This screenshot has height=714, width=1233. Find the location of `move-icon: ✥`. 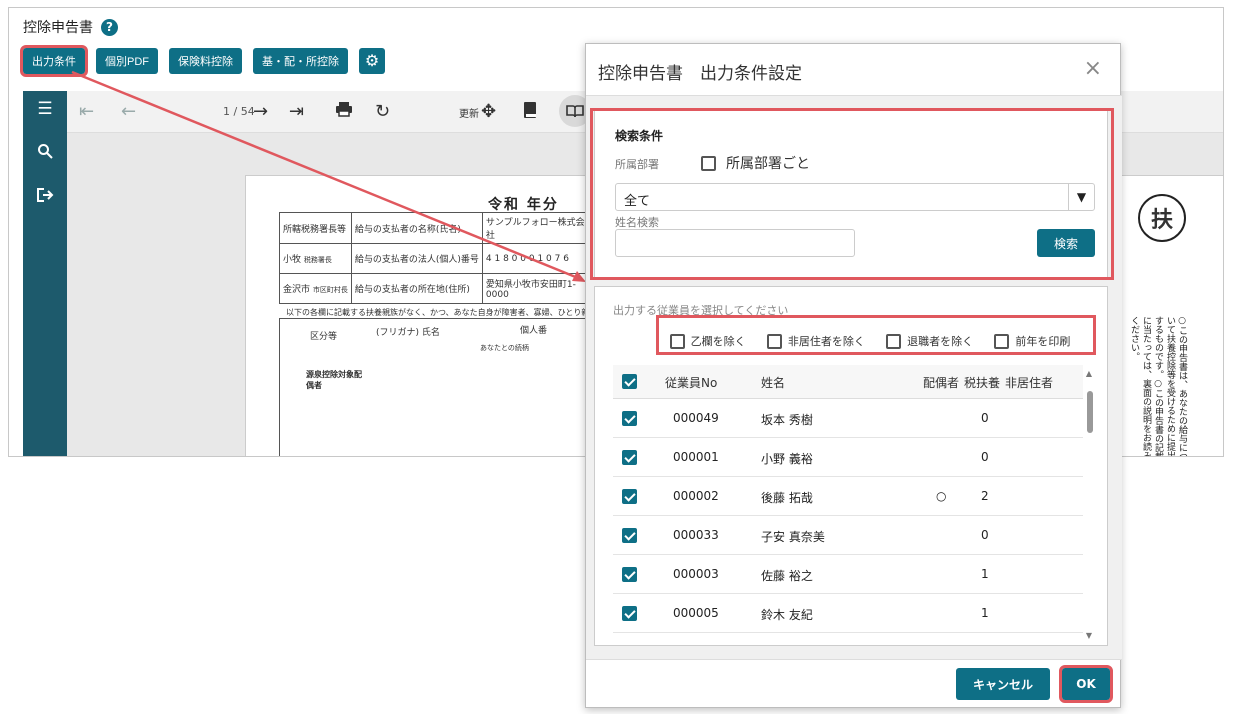

move-icon: ✥ is located at coordinates (488, 111).